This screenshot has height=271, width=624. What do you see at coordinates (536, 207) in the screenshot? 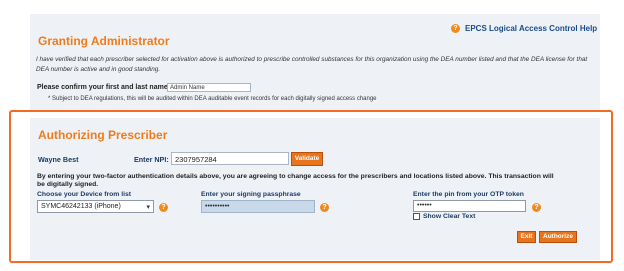
I see `pin-help-icon: ?` at bounding box center [536, 207].